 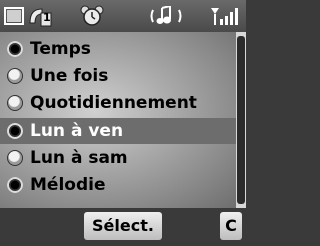 I want to click on list-item-lun-a-ven: Lun à ven, so click(x=118, y=131).